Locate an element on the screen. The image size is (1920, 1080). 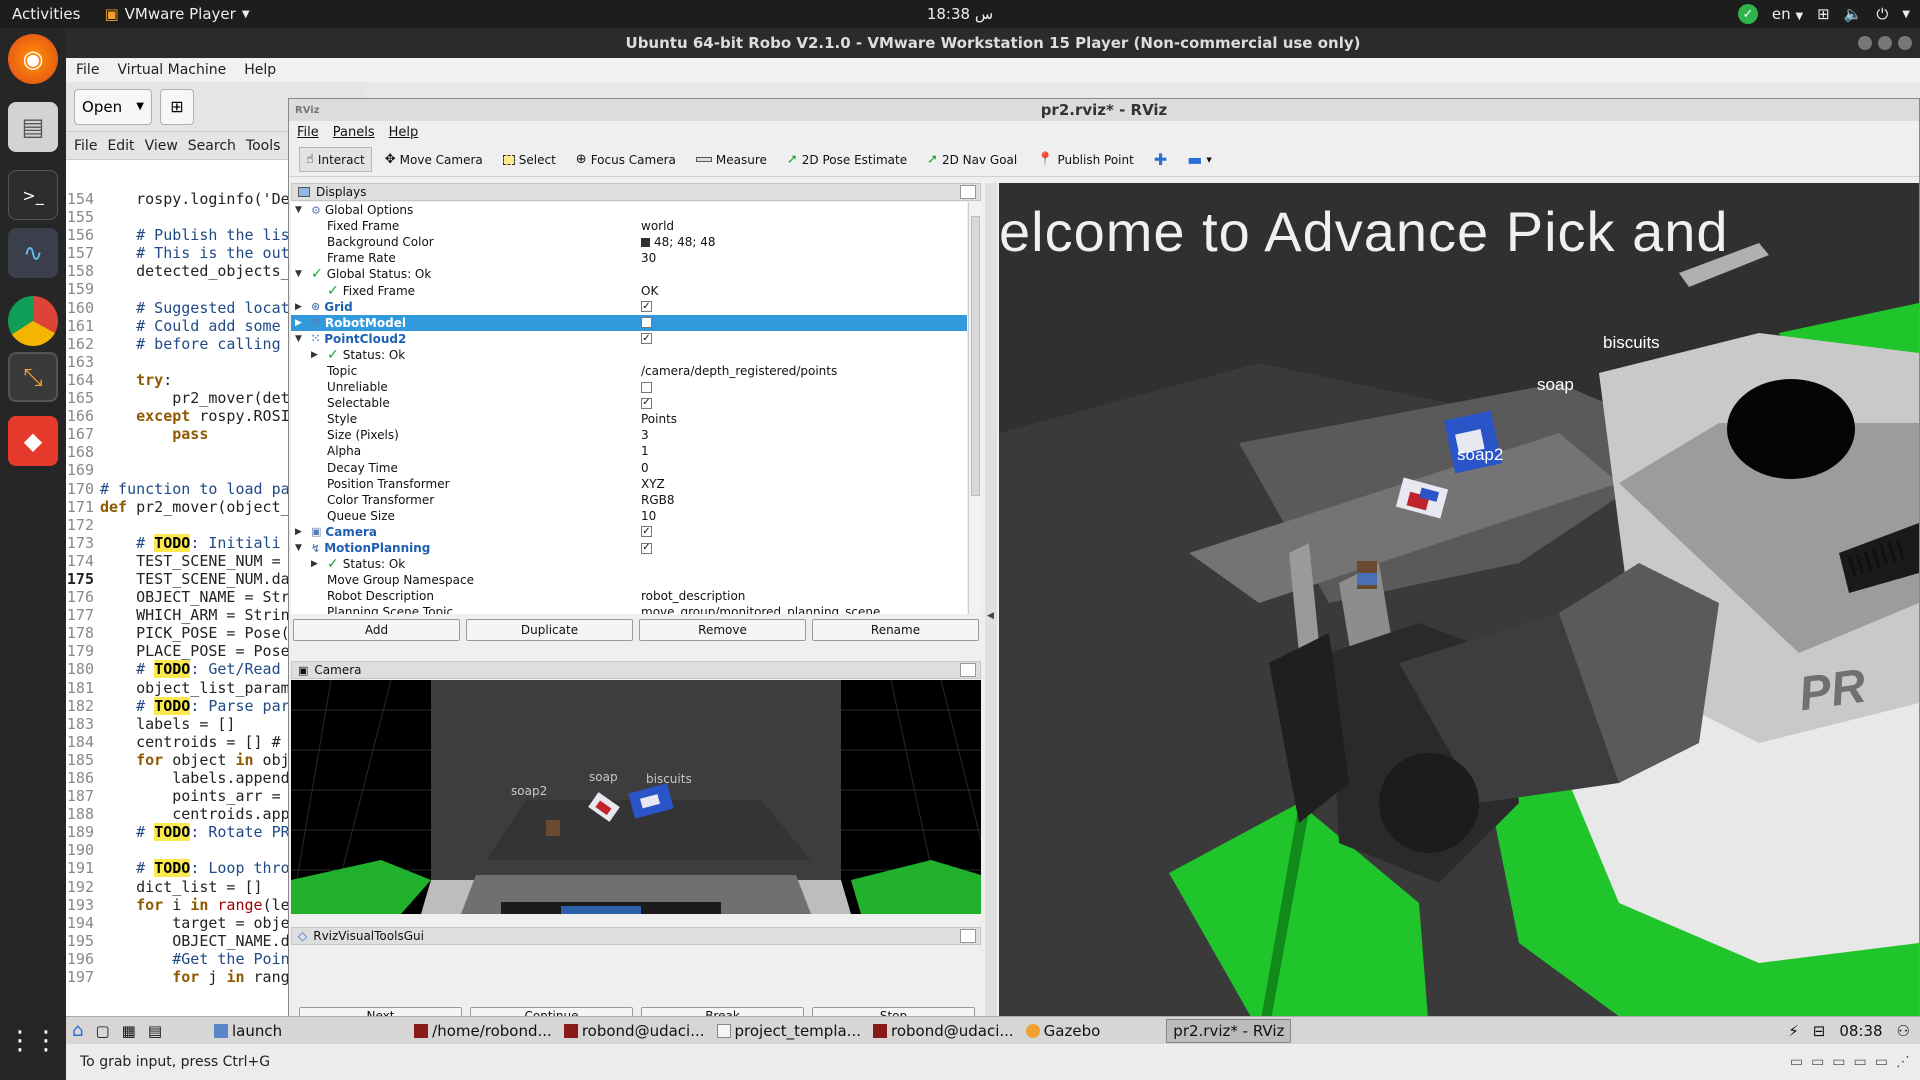
remove-button: Remove is located at coordinates (722, 630).